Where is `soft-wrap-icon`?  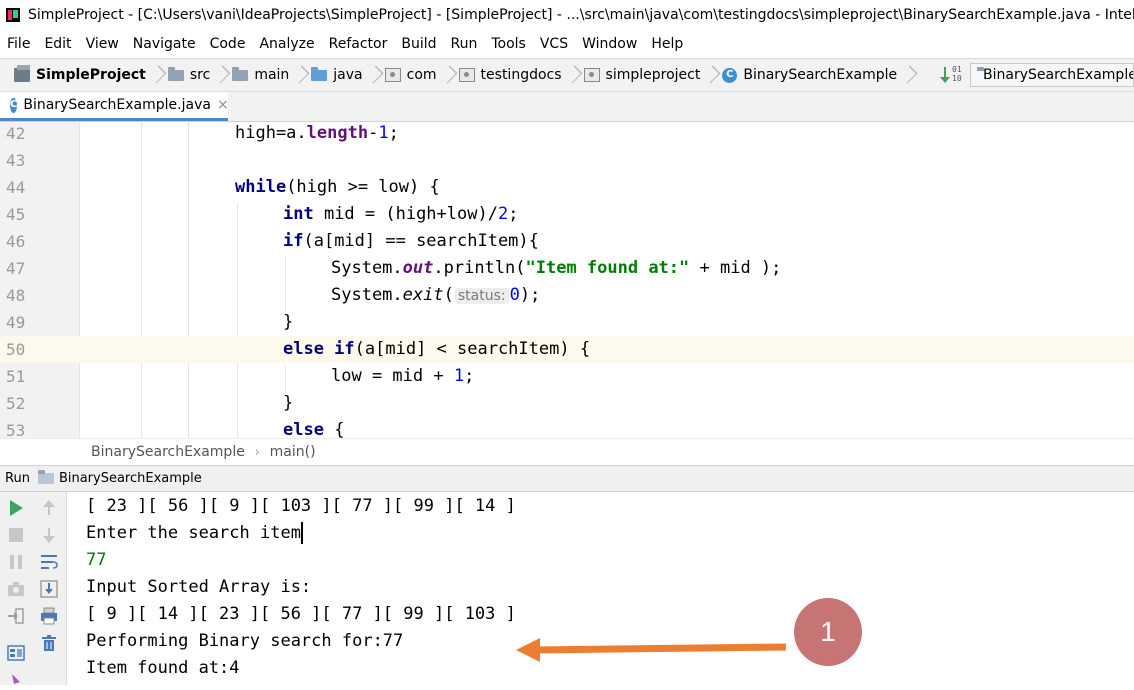
soft-wrap-icon is located at coordinates (49, 562).